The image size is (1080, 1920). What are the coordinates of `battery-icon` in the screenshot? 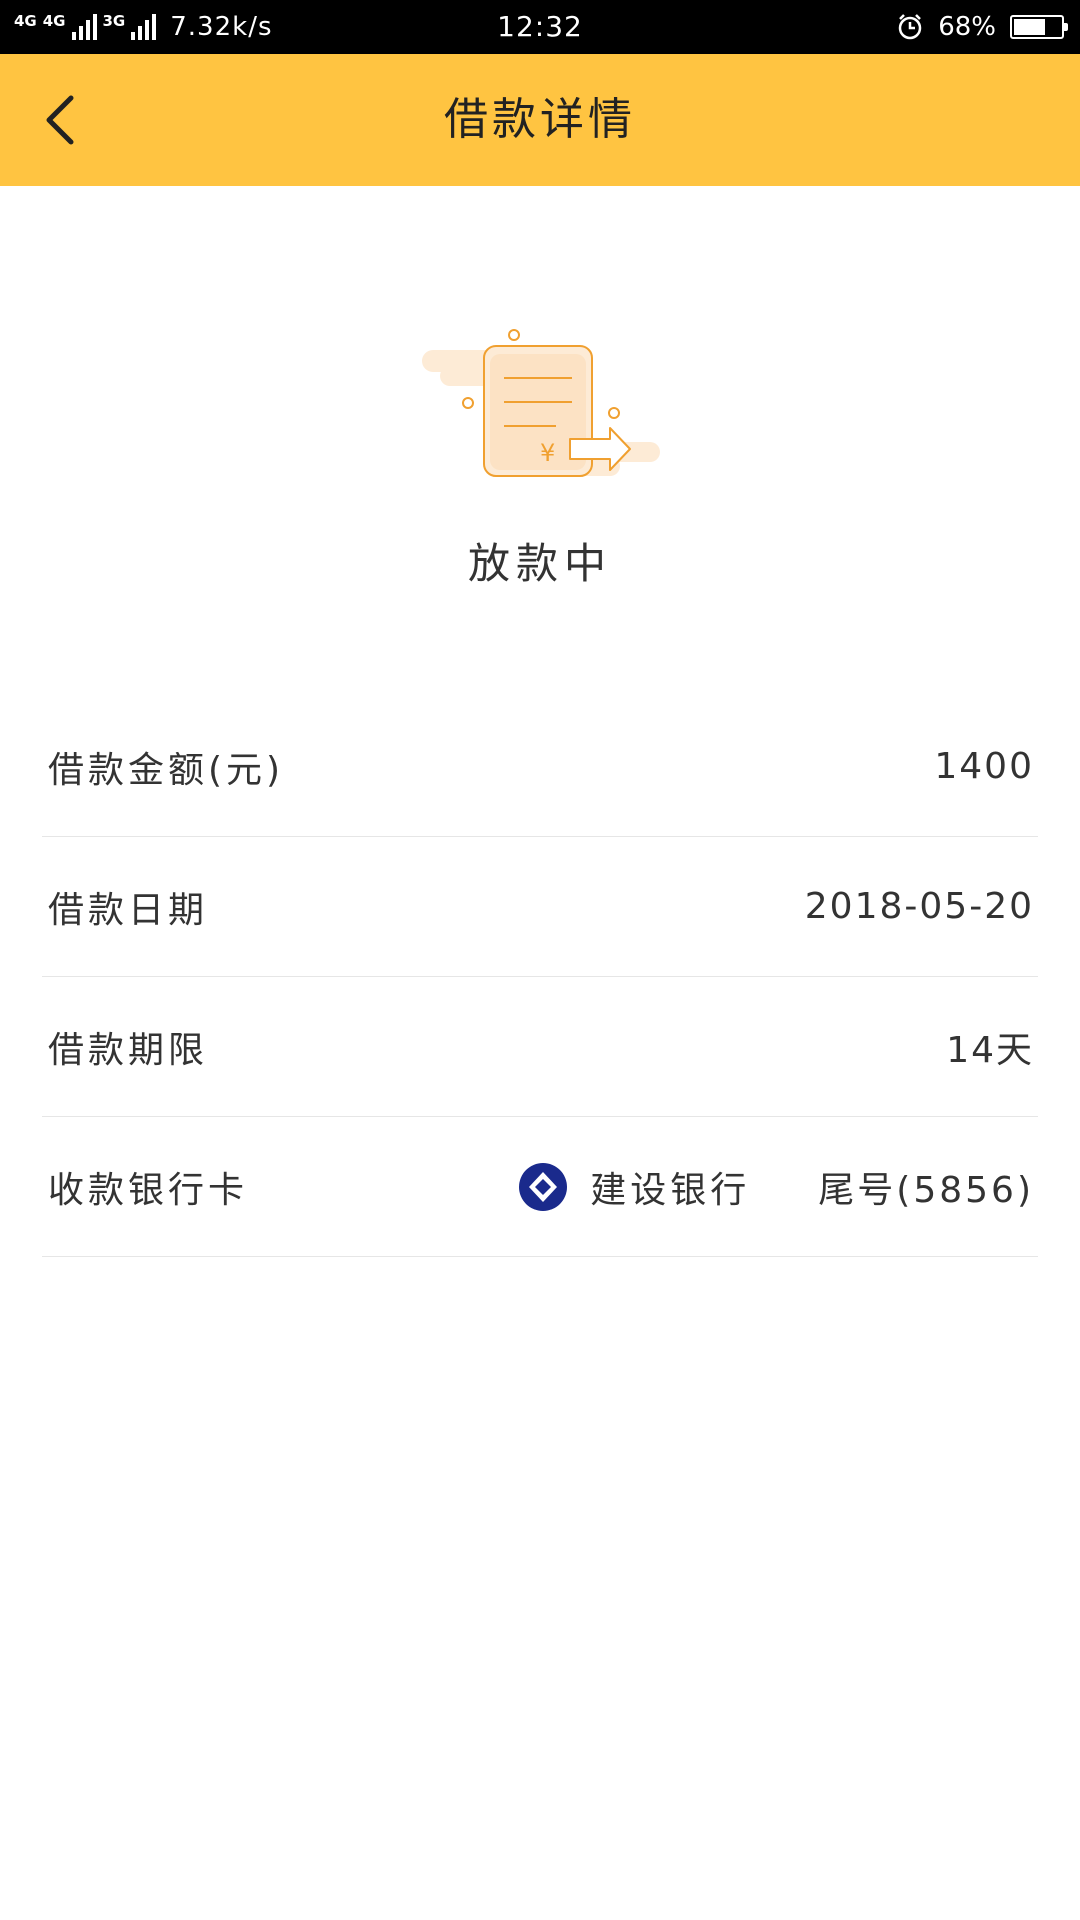 It's located at (1039, 27).